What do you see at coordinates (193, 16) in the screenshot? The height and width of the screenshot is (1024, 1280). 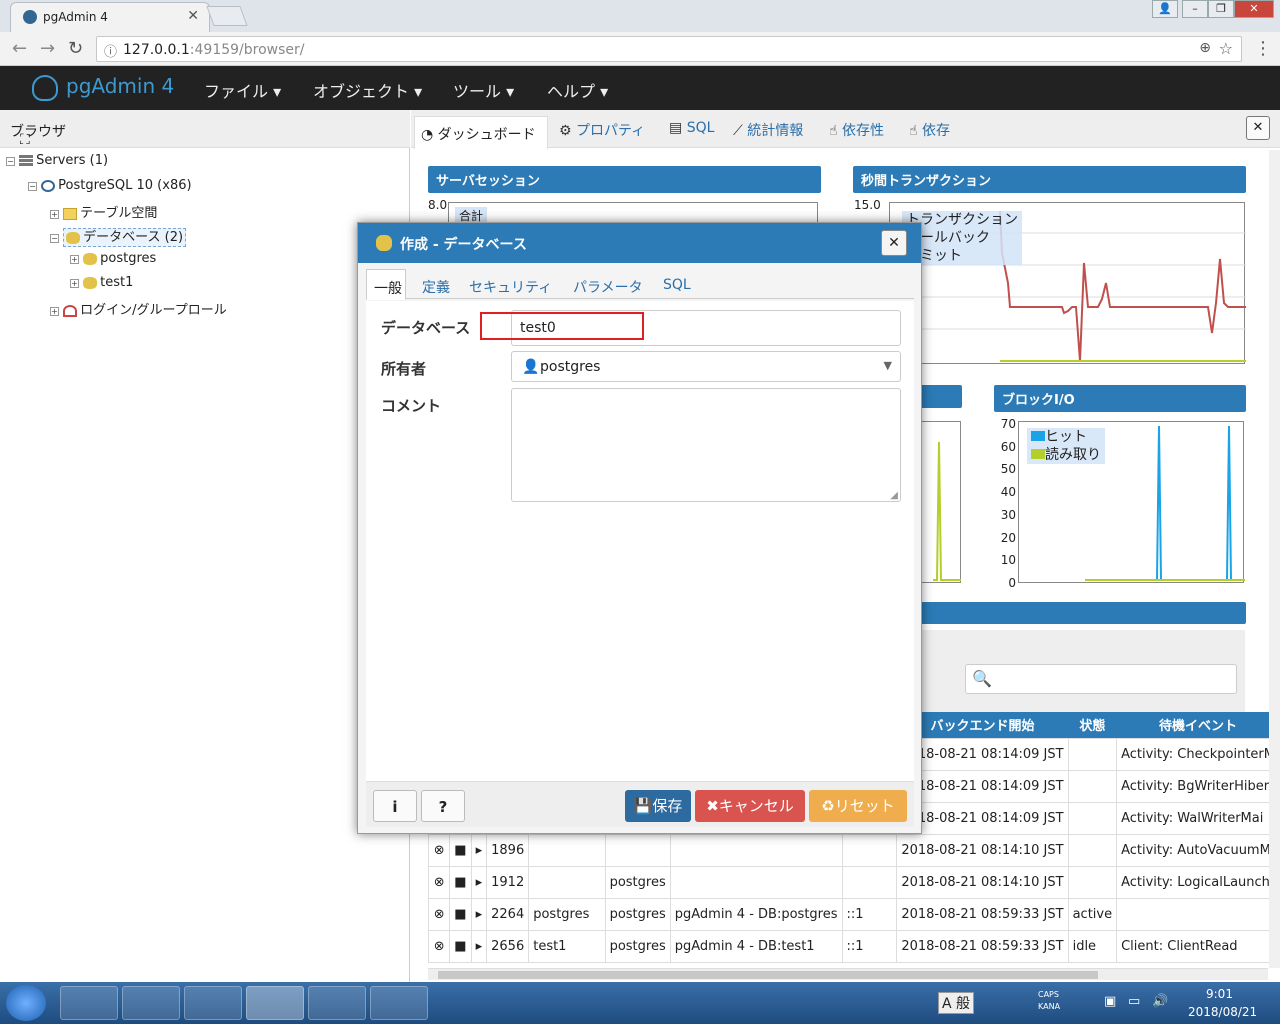 I see `close-tab-icon: ✕` at bounding box center [193, 16].